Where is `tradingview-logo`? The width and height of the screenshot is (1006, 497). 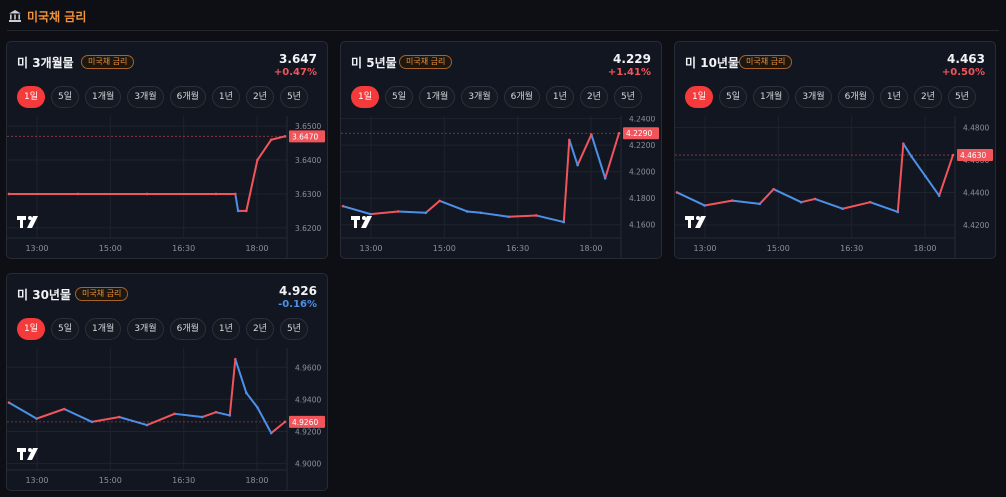 tradingview-logo is located at coordinates (695, 222).